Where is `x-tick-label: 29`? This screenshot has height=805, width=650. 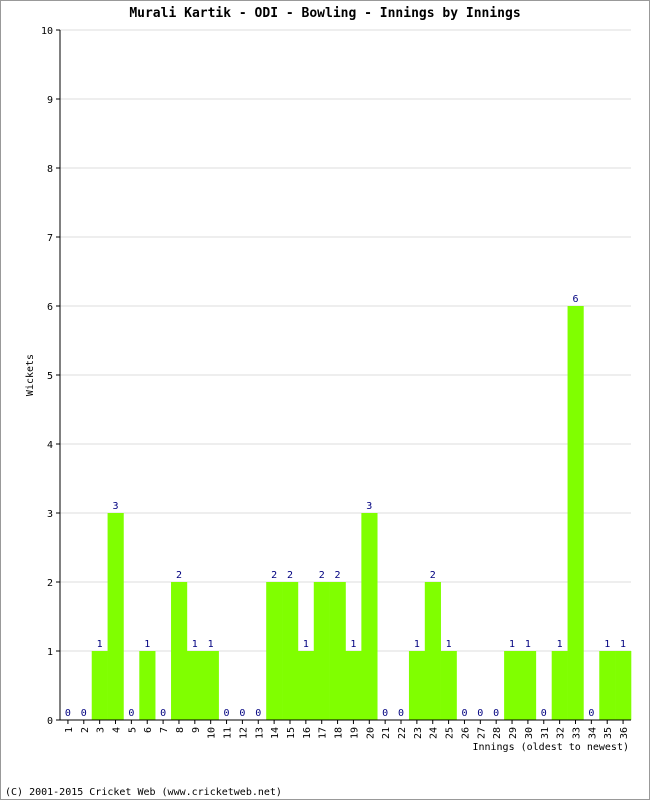 x-tick-label: 29 is located at coordinates (513, 733).